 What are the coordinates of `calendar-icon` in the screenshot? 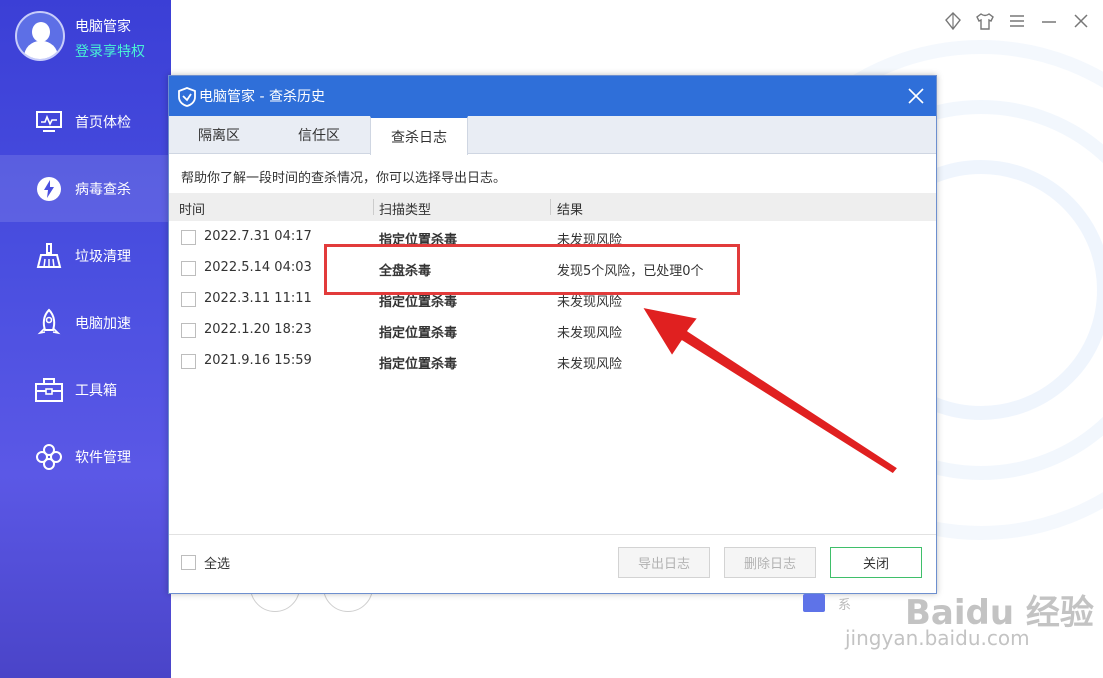 It's located at (814, 603).